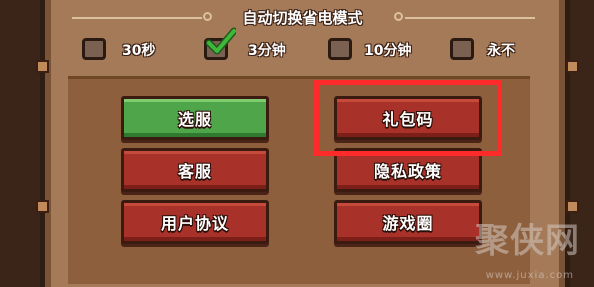 This screenshot has height=287, width=594. Describe the element at coordinates (408, 118) in the screenshot. I see `gift-code-highlight-box` at that location.